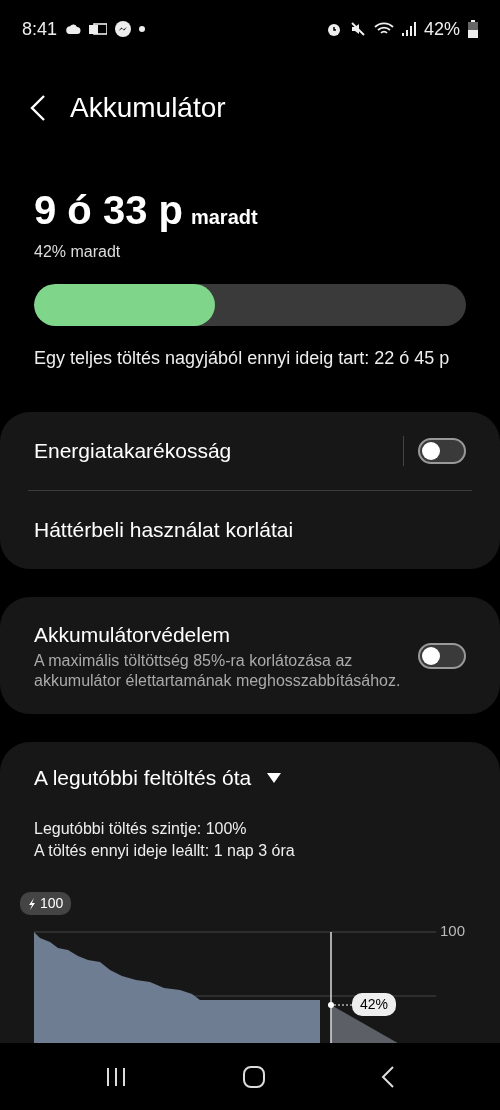  I want to click on badge-text: 100, so click(52, 904).